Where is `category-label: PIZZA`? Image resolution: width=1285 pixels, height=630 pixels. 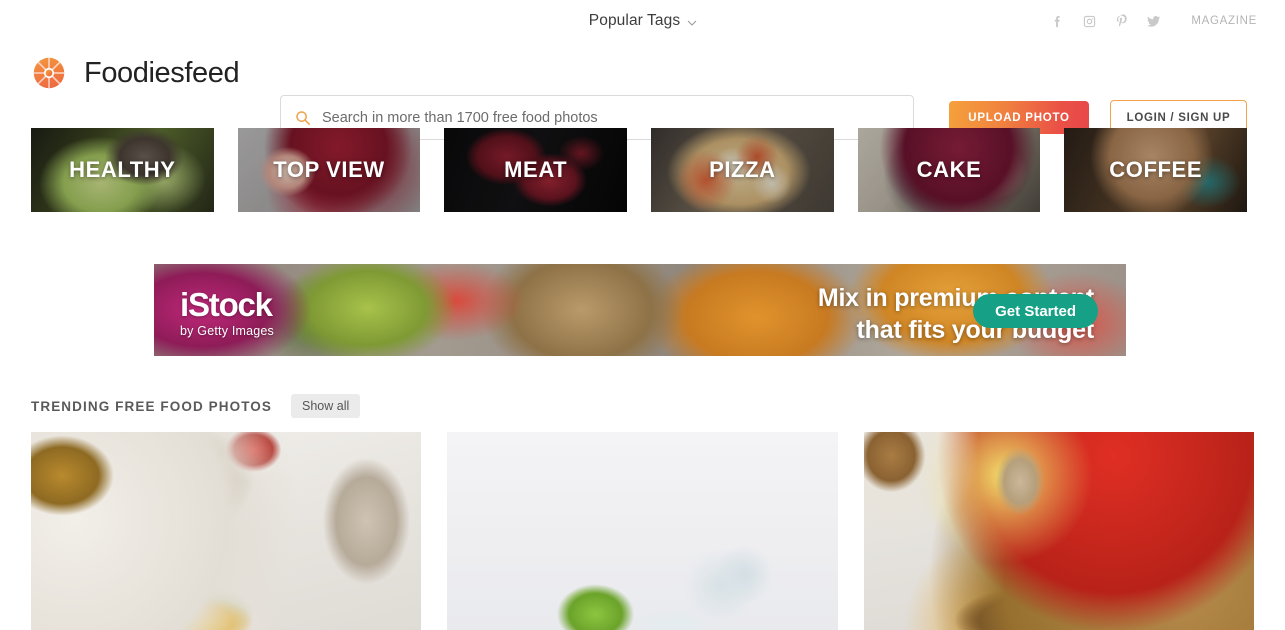 category-label: PIZZA is located at coordinates (742, 169).